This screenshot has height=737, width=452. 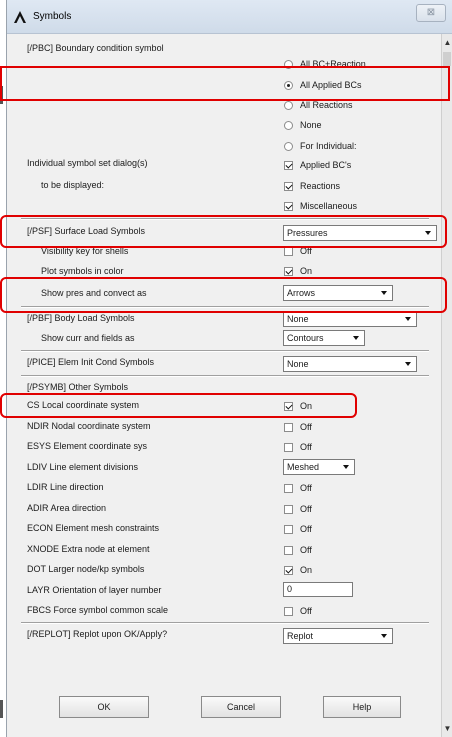 What do you see at coordinates (83, 405) in the screenshot?
I see `cs-label: CS Local coordinate system` at bounding box center [83, 405].